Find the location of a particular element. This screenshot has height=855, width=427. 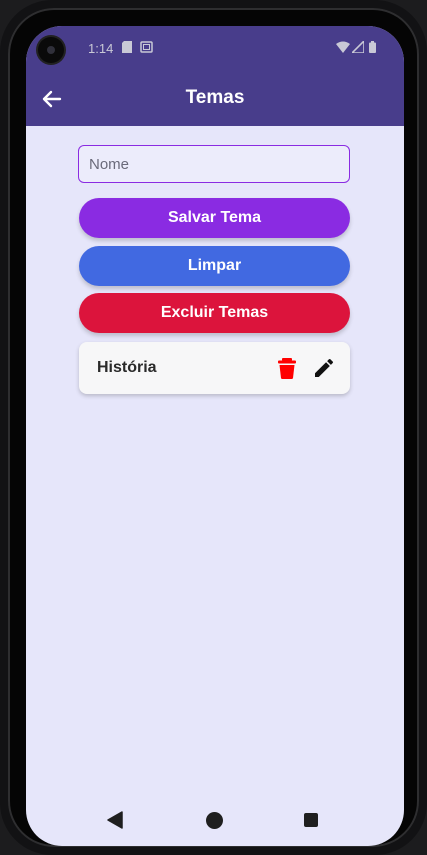

battery-icon is located at coordinates (372, 47).